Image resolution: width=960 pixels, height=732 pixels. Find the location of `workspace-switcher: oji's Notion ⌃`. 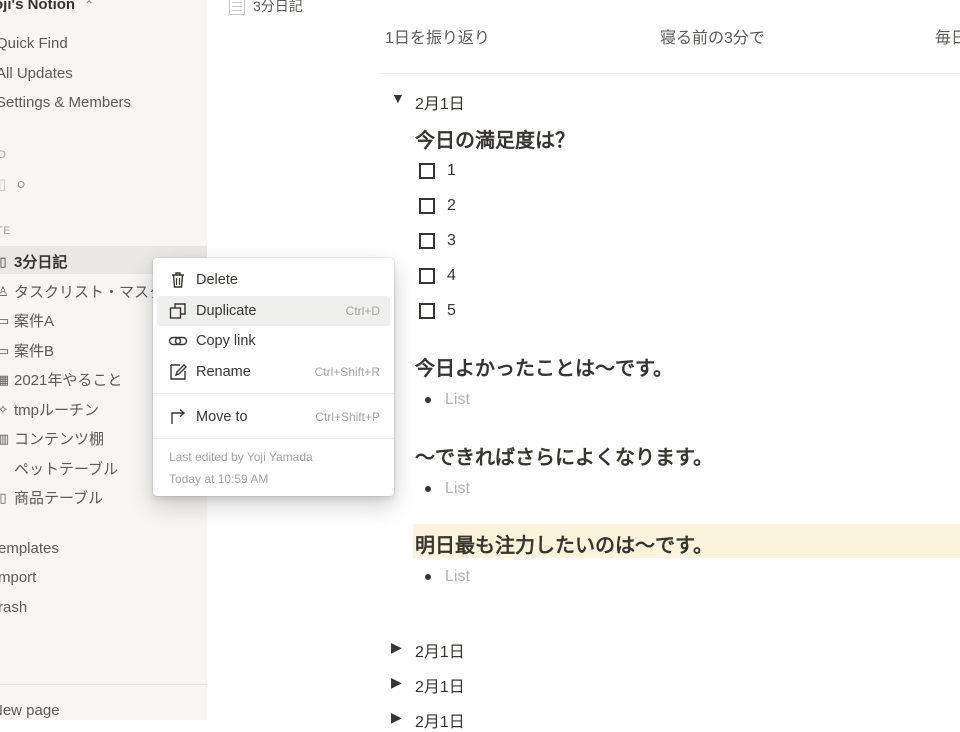

workspace-switcher: oji's Notion ⌃ is located at coordinates (47, 6).